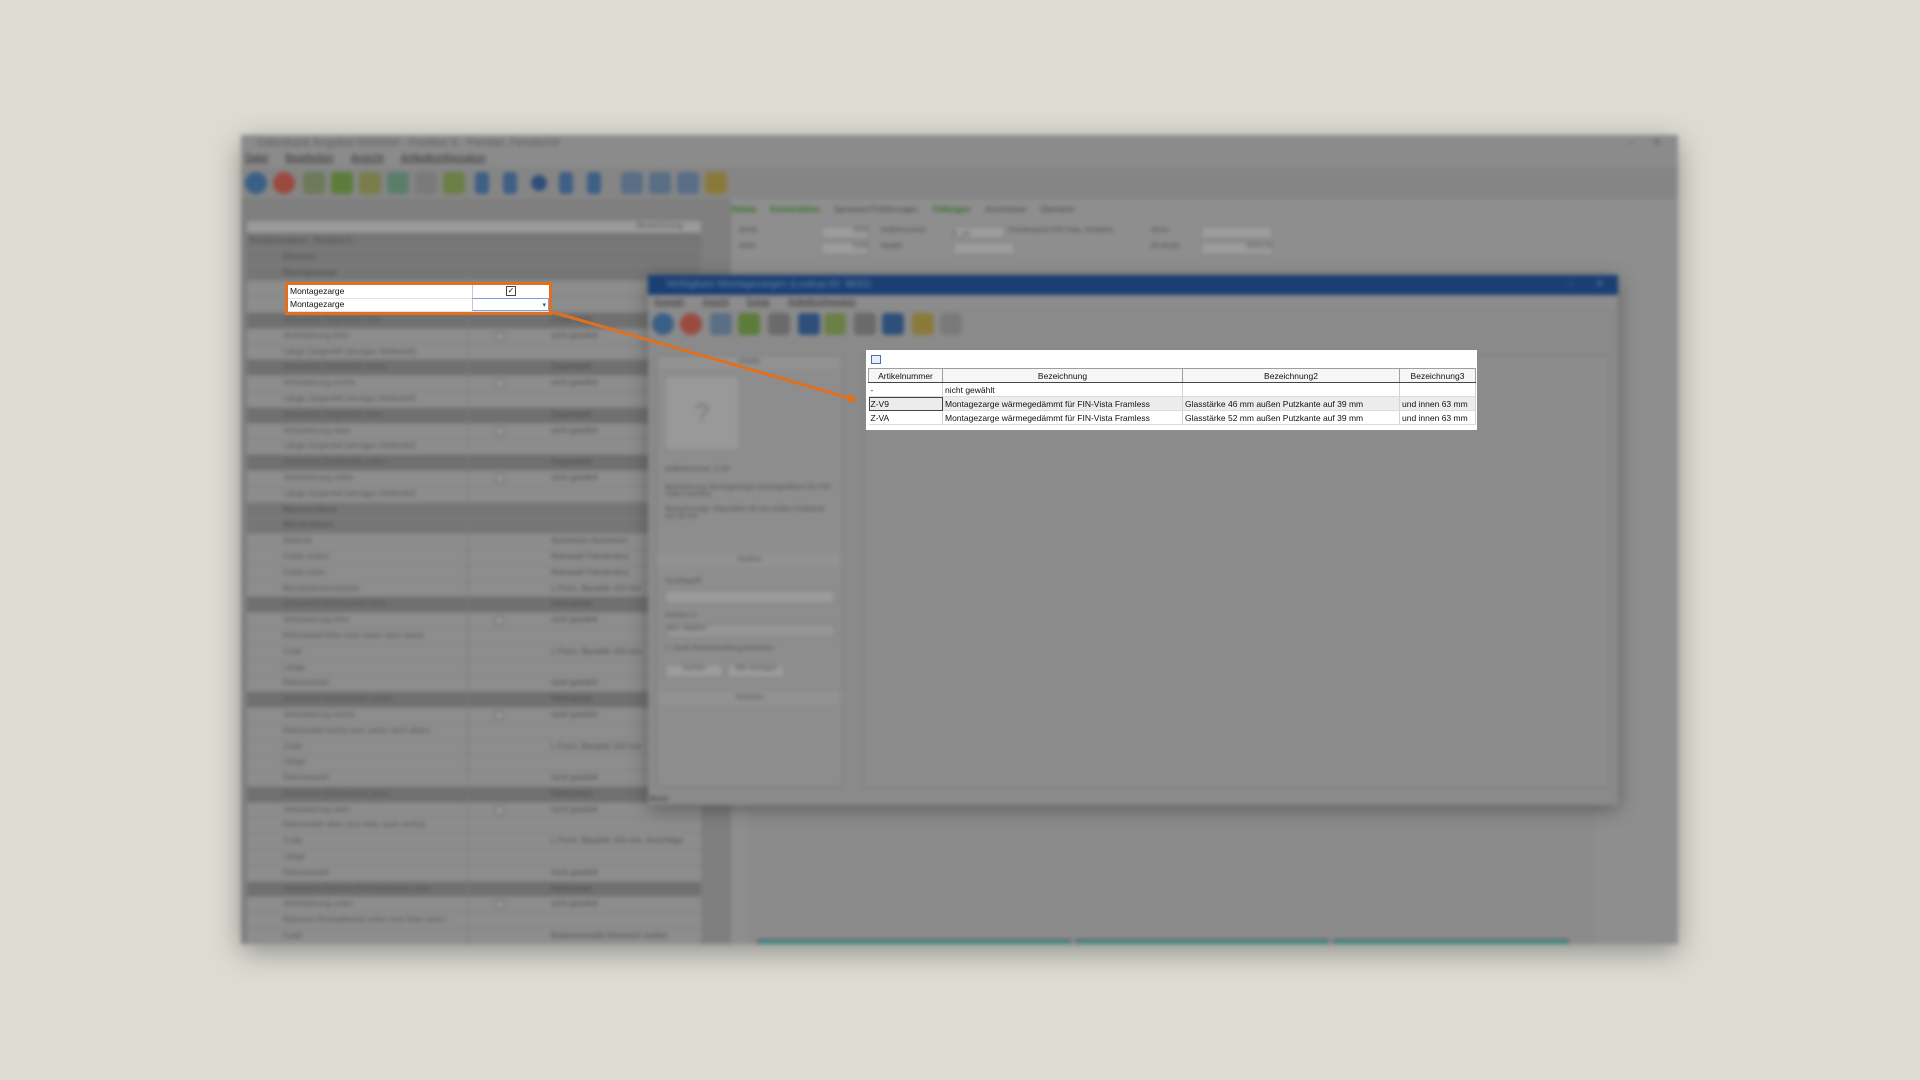 The image size is (1920, 1080). I want to click on hoehe-field: 2300, so click(845, 248).